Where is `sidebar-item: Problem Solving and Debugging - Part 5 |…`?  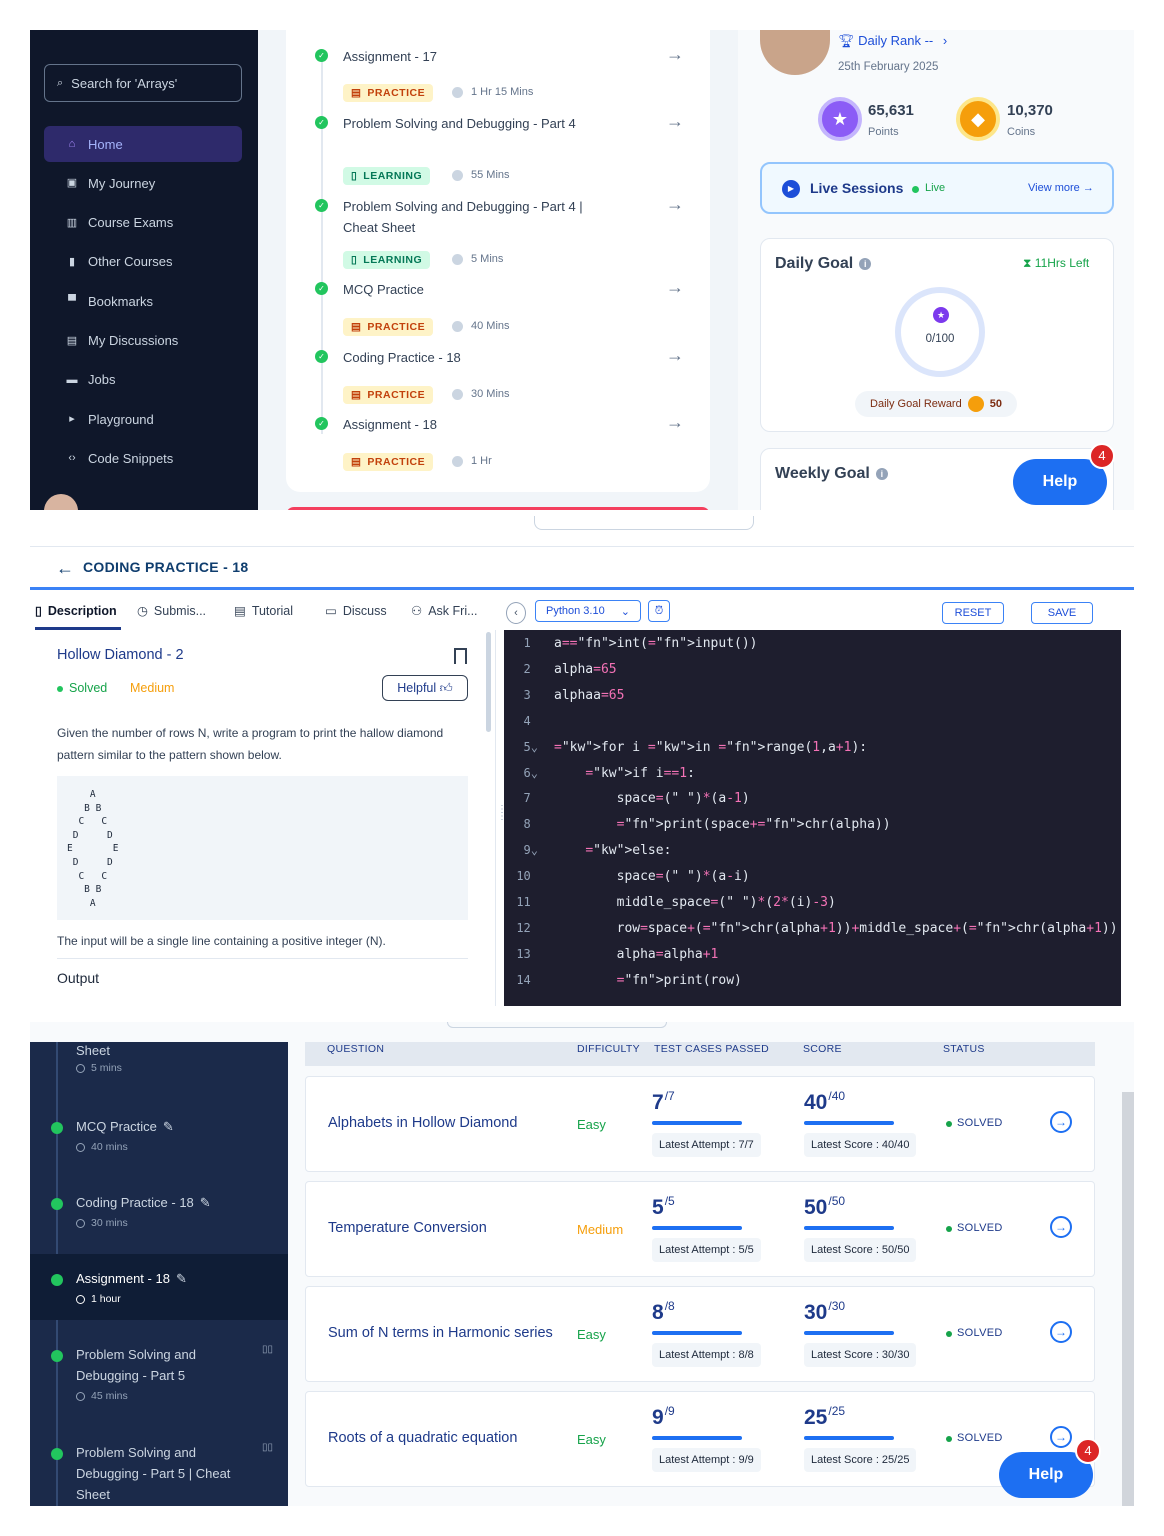
sidebar-item: Problem Solving and Debugging - Part 5 |… is located at coordinates (159, 1466).